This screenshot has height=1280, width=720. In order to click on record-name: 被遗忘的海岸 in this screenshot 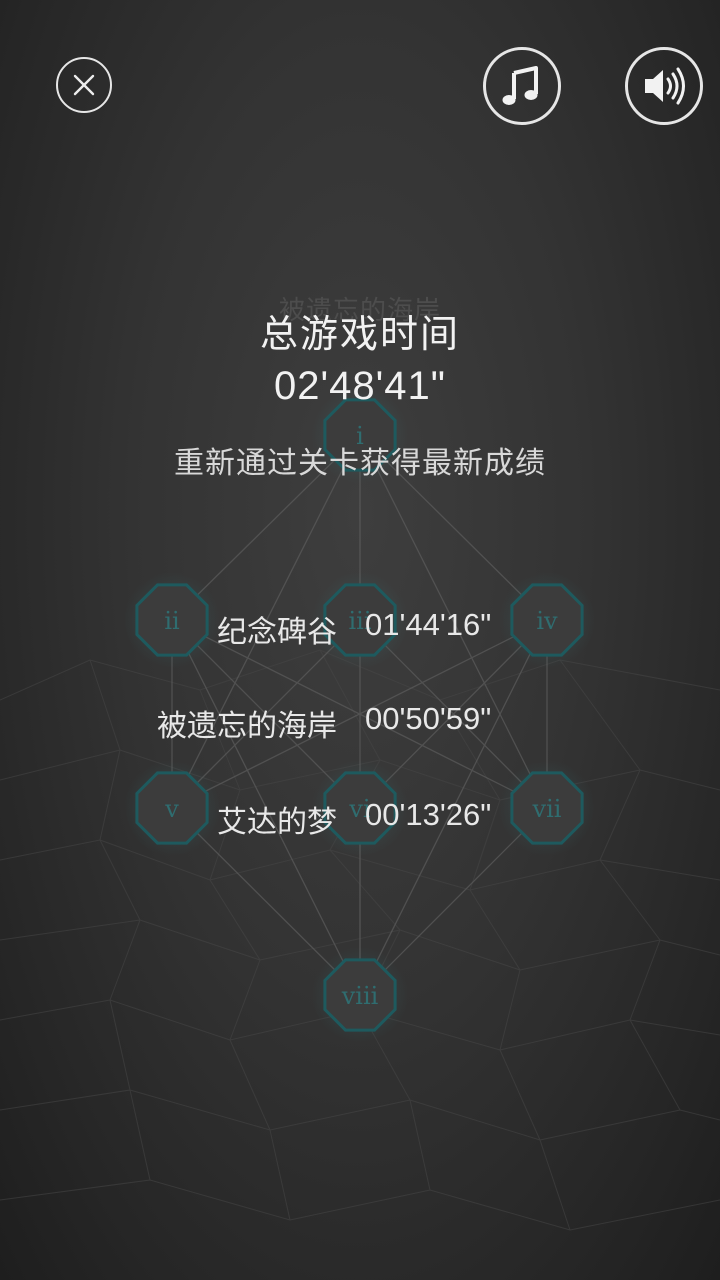, I will do `click(247, 726)`.